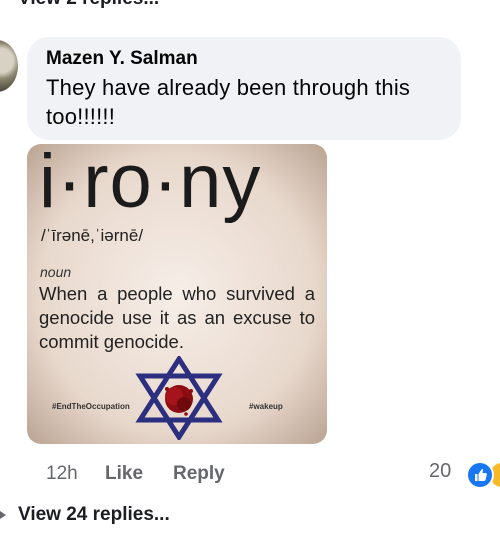 The width and height of the screenshot is (500, 535). Describe the element at coordinates (440, 471) in the screenshot. I see `reaction-count: 20` at that location.